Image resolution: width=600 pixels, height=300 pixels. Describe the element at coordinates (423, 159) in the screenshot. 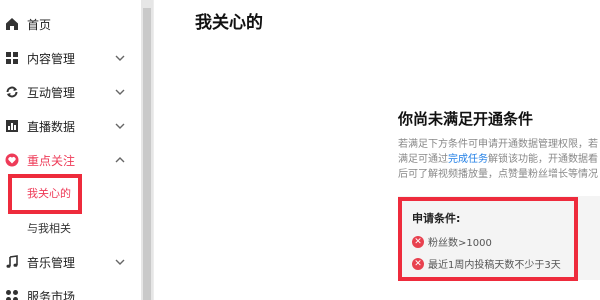

I see `notice-line-text: 满足可通过` at that location.